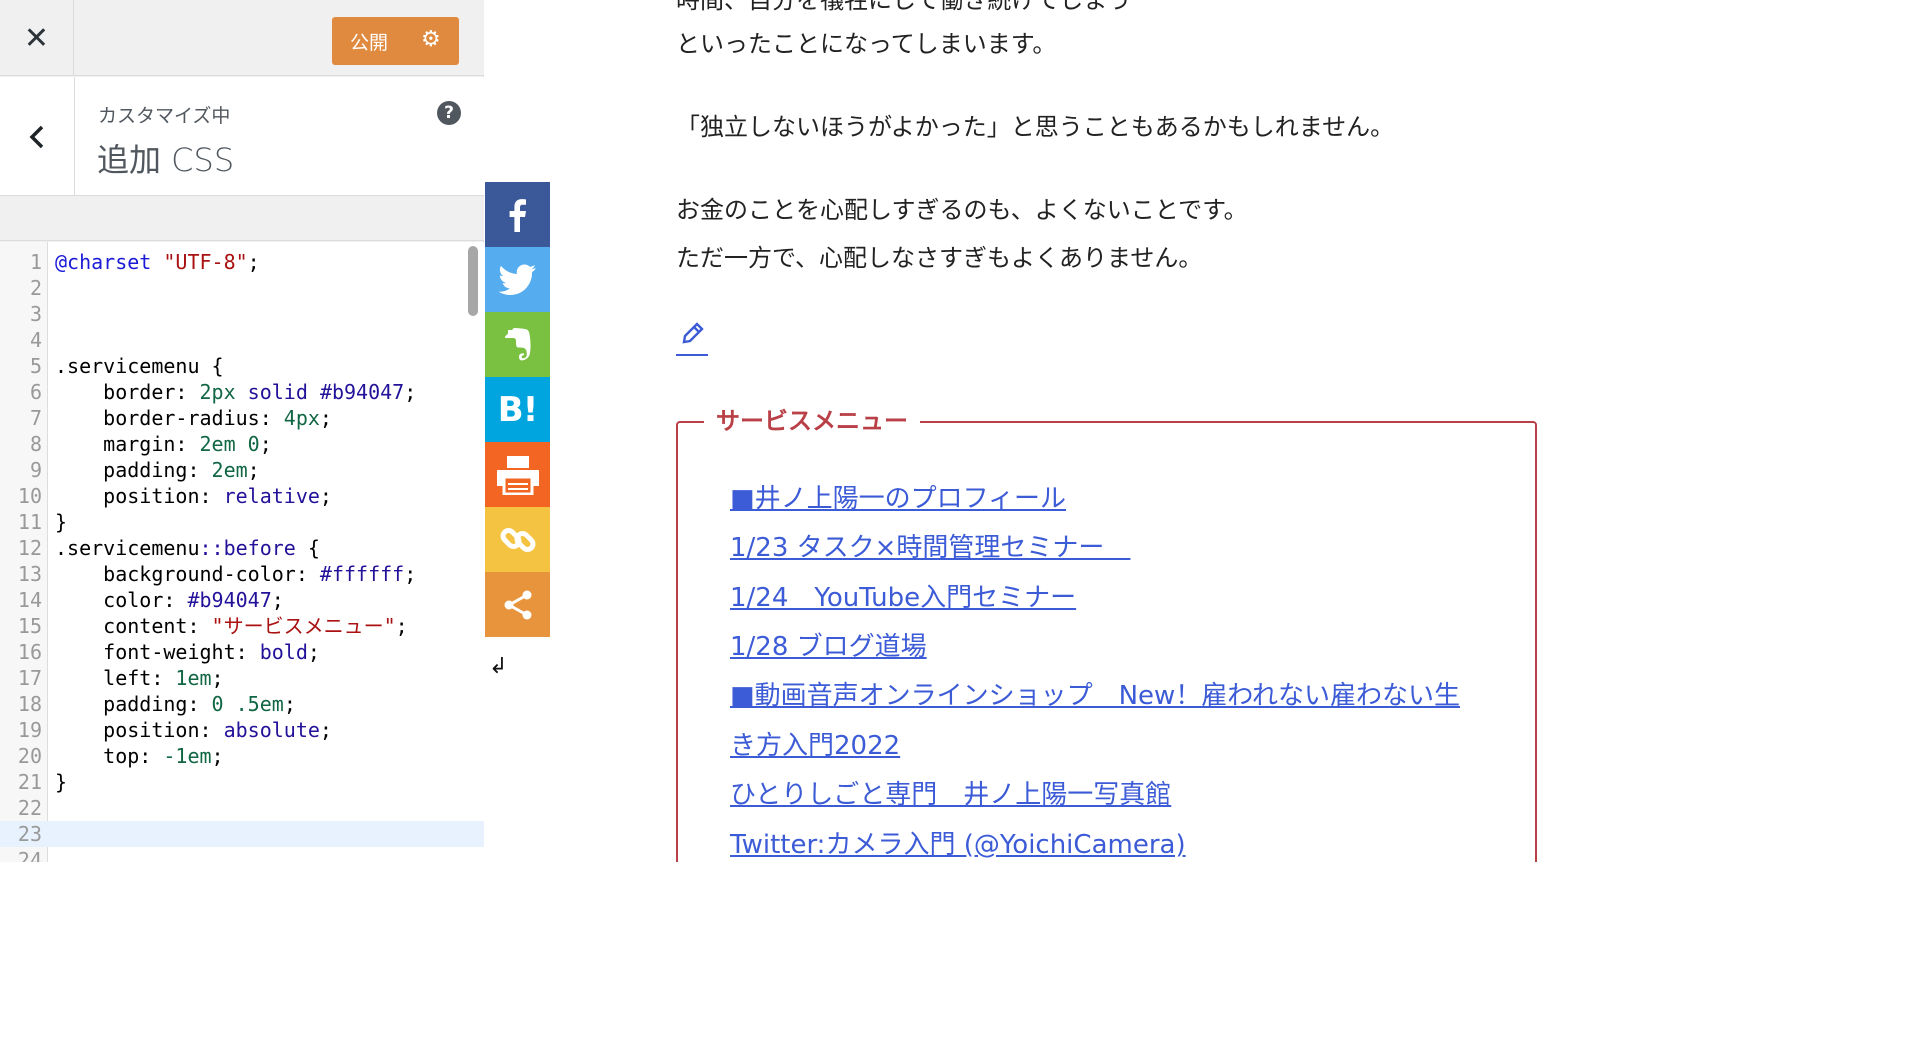  Describe the element at coordinates (242, 808) in the screenshot. I see `code-line: 22` at that location.